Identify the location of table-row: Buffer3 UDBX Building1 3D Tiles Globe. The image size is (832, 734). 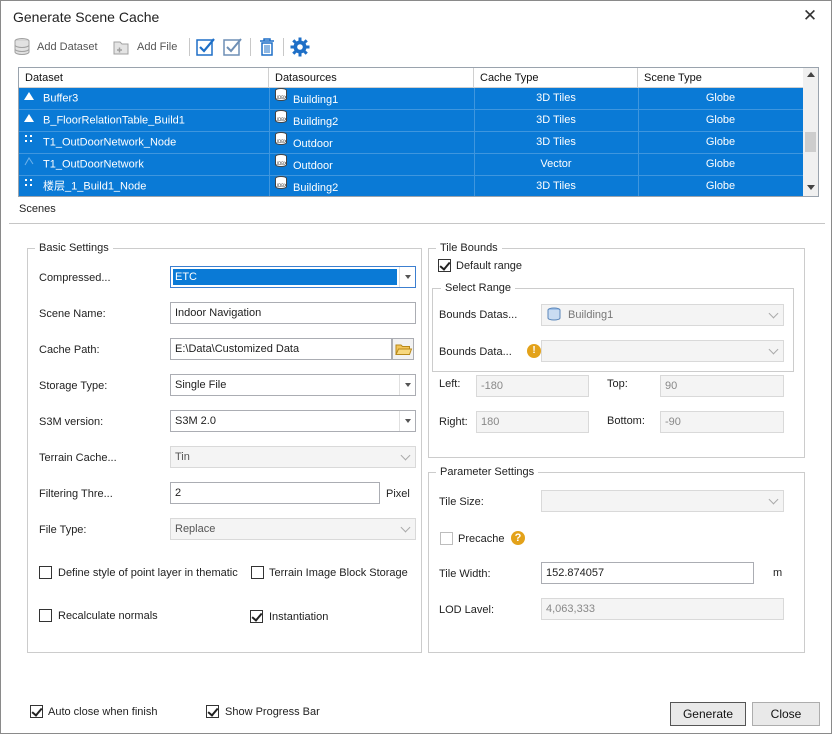
(411, 99).